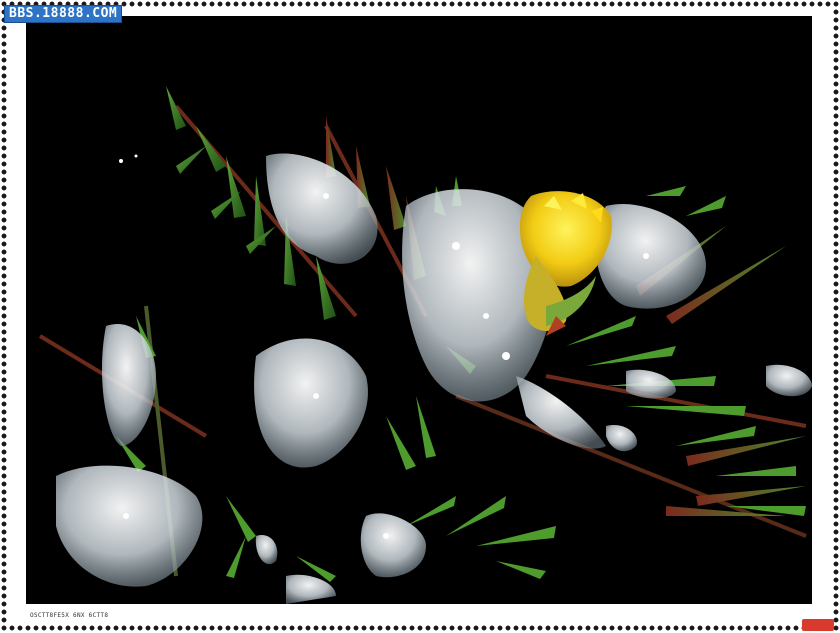  What do you see at coordinates (69, 615) in the screenshot?
I see `camera-caption: OSCTT8FE5X 6NX 6CTT8` at bounding box center [69, 615].